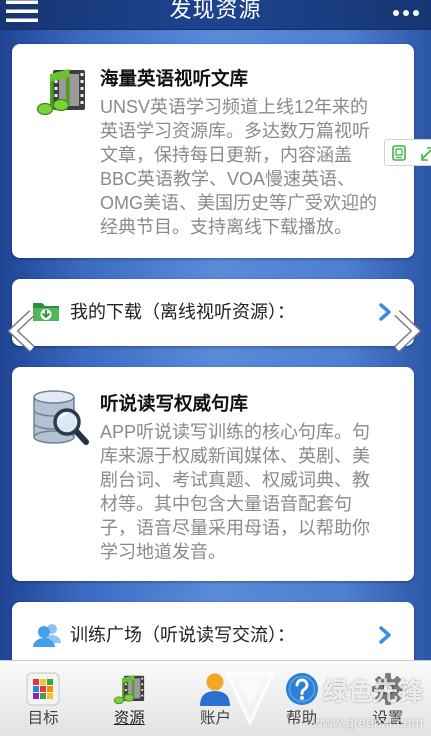 This screenshot has height=736, width=431. Describe the element at coordinates (46, 634) in the screenshot. I see `people-icon` at that location.